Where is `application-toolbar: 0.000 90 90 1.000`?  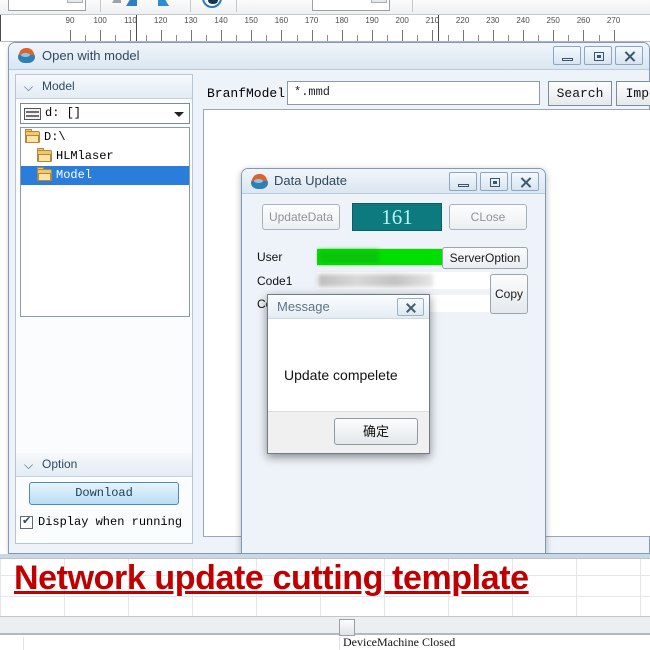 application-toolbar: 0.000 90 90 1.000 is located at coordinates (325, 7).